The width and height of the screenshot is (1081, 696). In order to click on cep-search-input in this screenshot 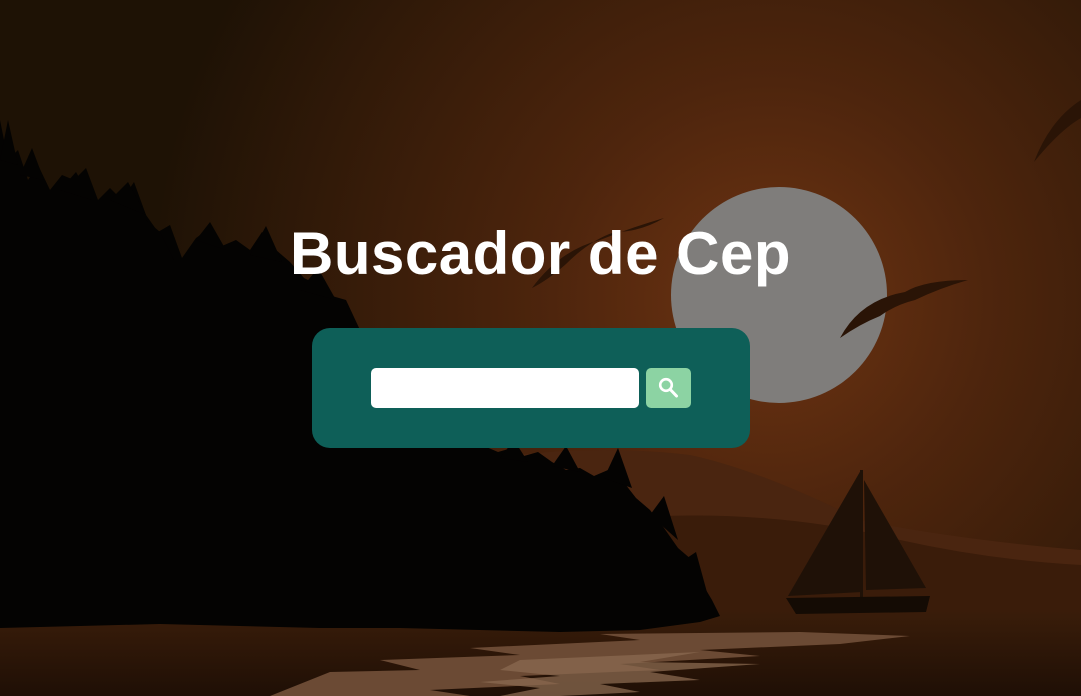, I will do `click(505, 388)`.